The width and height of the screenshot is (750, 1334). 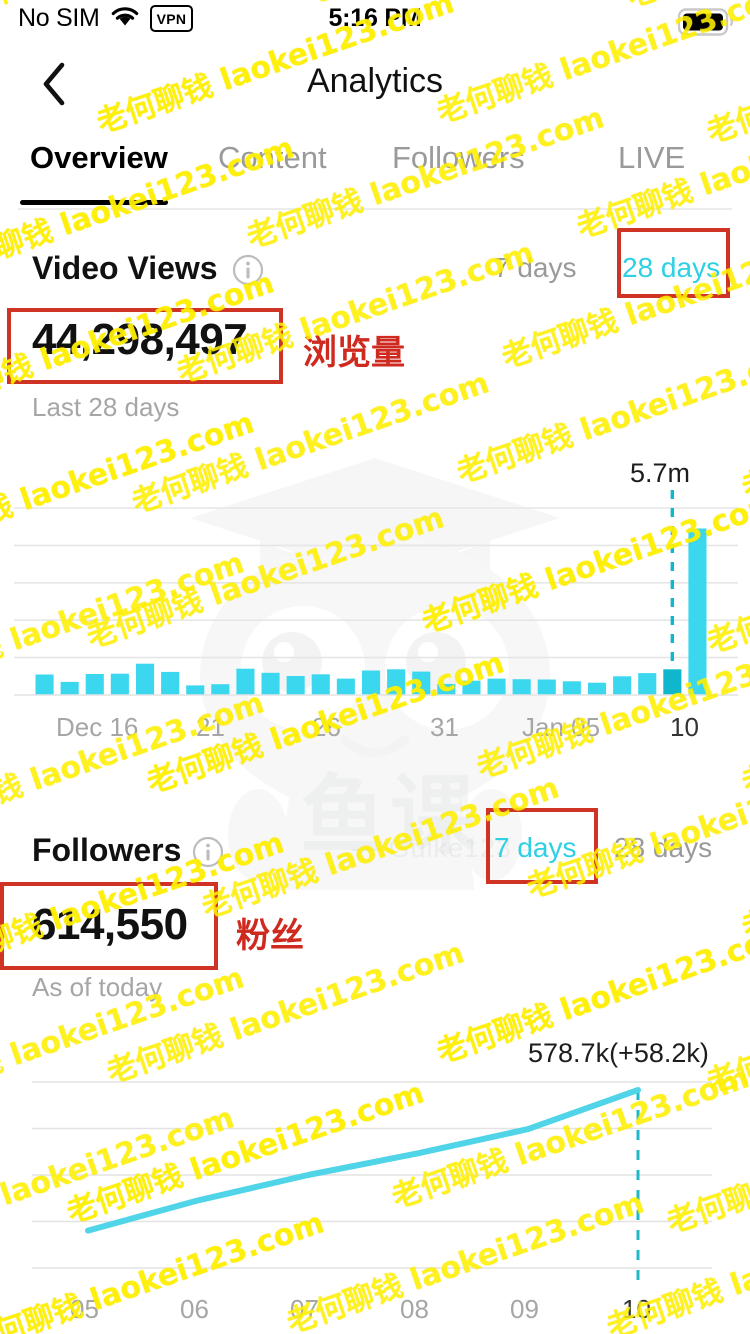 I want to click on clock-label: 5:16 PM, so click(x=375, y=18).